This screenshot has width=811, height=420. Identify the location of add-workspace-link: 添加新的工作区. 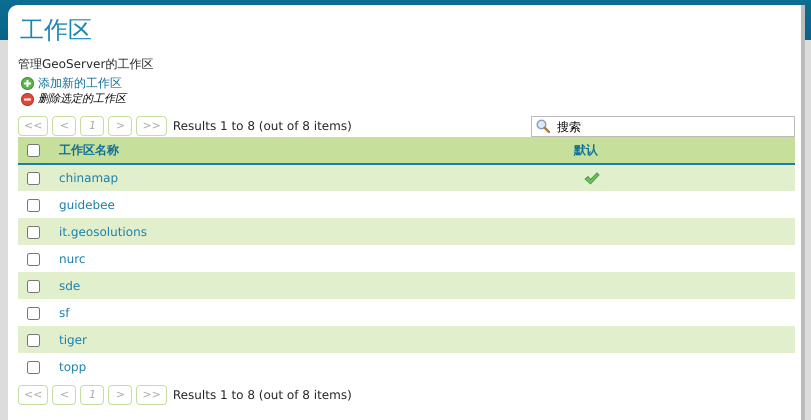
(80, 83).